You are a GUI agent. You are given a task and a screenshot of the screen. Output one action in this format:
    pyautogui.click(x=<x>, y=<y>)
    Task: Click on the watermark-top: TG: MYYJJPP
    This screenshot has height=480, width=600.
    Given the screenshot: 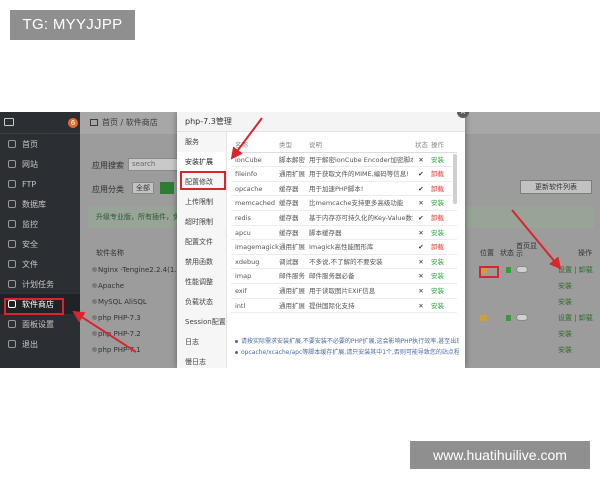 What is the action you would take?
    pyautogui.click(x=72, y=25)
    